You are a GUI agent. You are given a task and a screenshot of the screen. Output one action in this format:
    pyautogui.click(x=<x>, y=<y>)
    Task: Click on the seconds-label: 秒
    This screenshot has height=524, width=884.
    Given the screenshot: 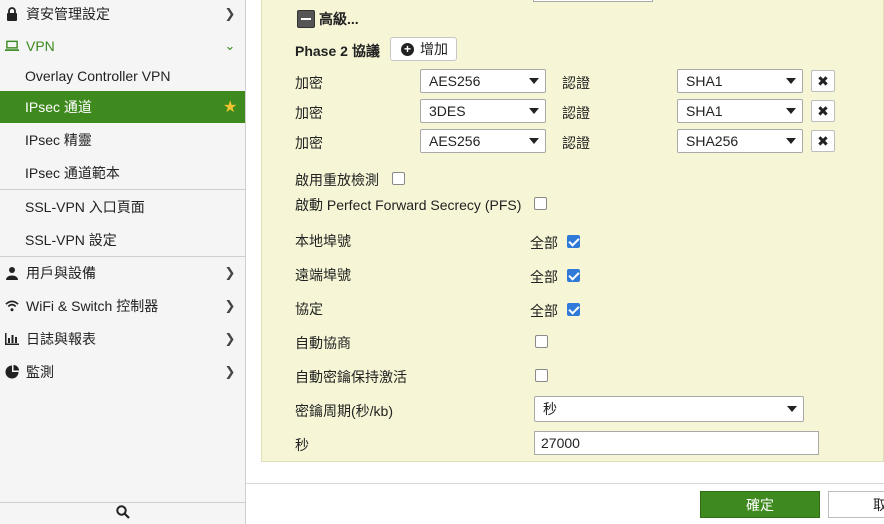 What is the action you would take?
    pyautogui.click(x=302, y=445)
    